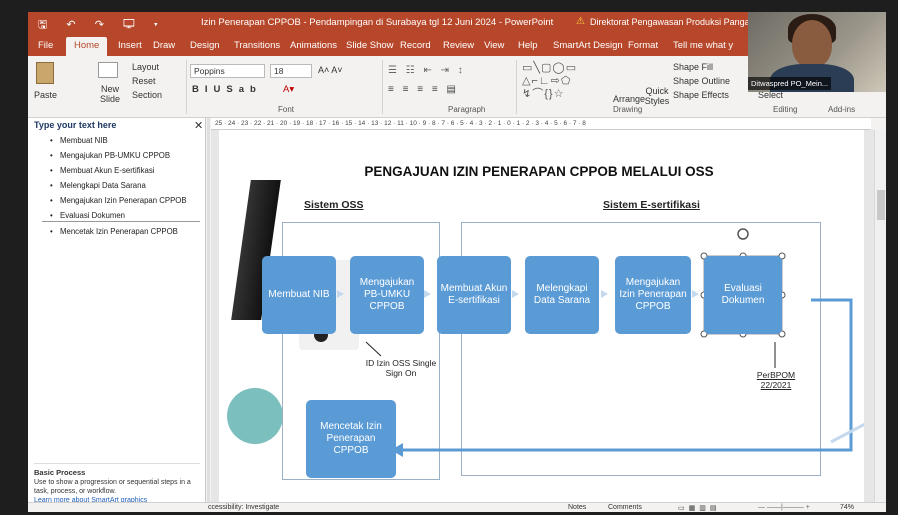 The image size is (898, 515). I want to click on notes-button: Notes, so click(577, 507).